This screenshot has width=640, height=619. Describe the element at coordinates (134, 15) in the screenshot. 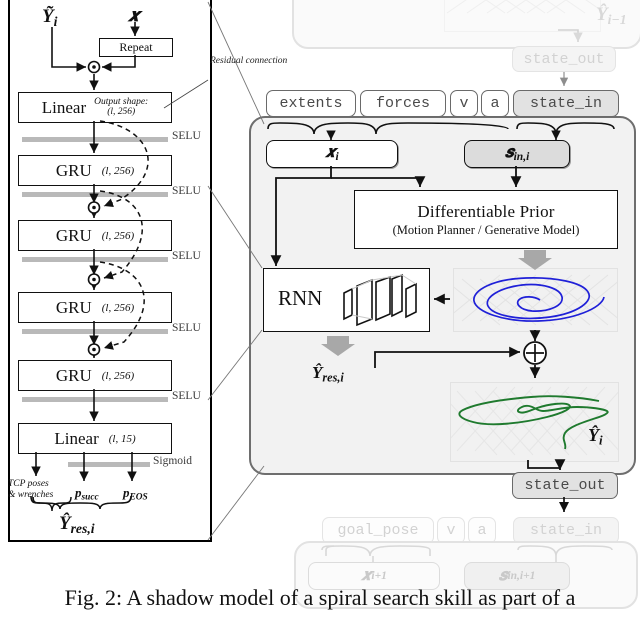

I see `input-label-x: 𝒙` at that location.